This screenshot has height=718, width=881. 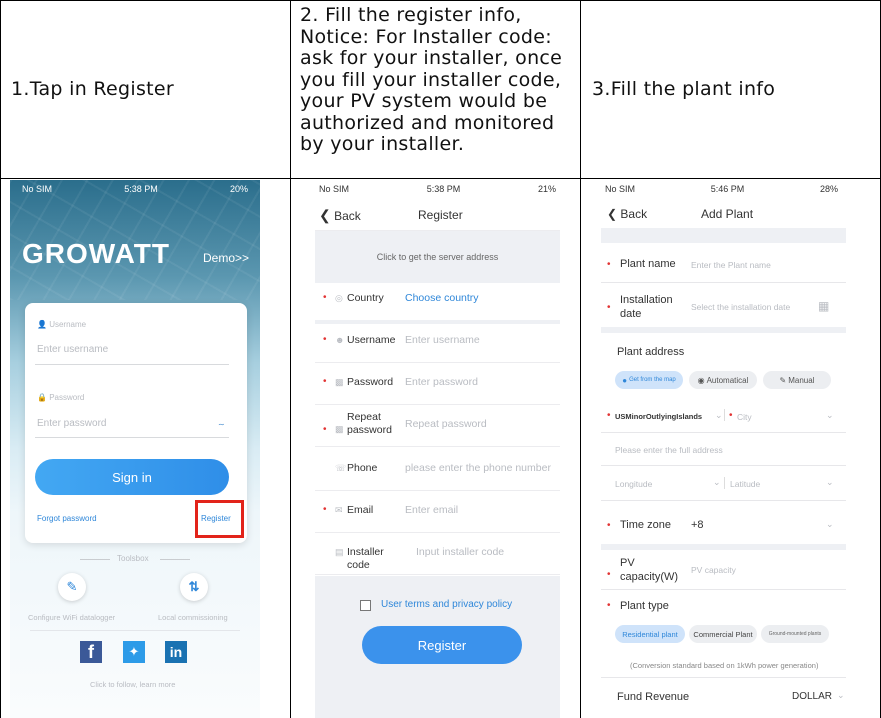 What do you see at coordinates (72, 587) in the screenshot?
I see `wifi-datalogger-icon: ✎` at bounding box center [72, 587].